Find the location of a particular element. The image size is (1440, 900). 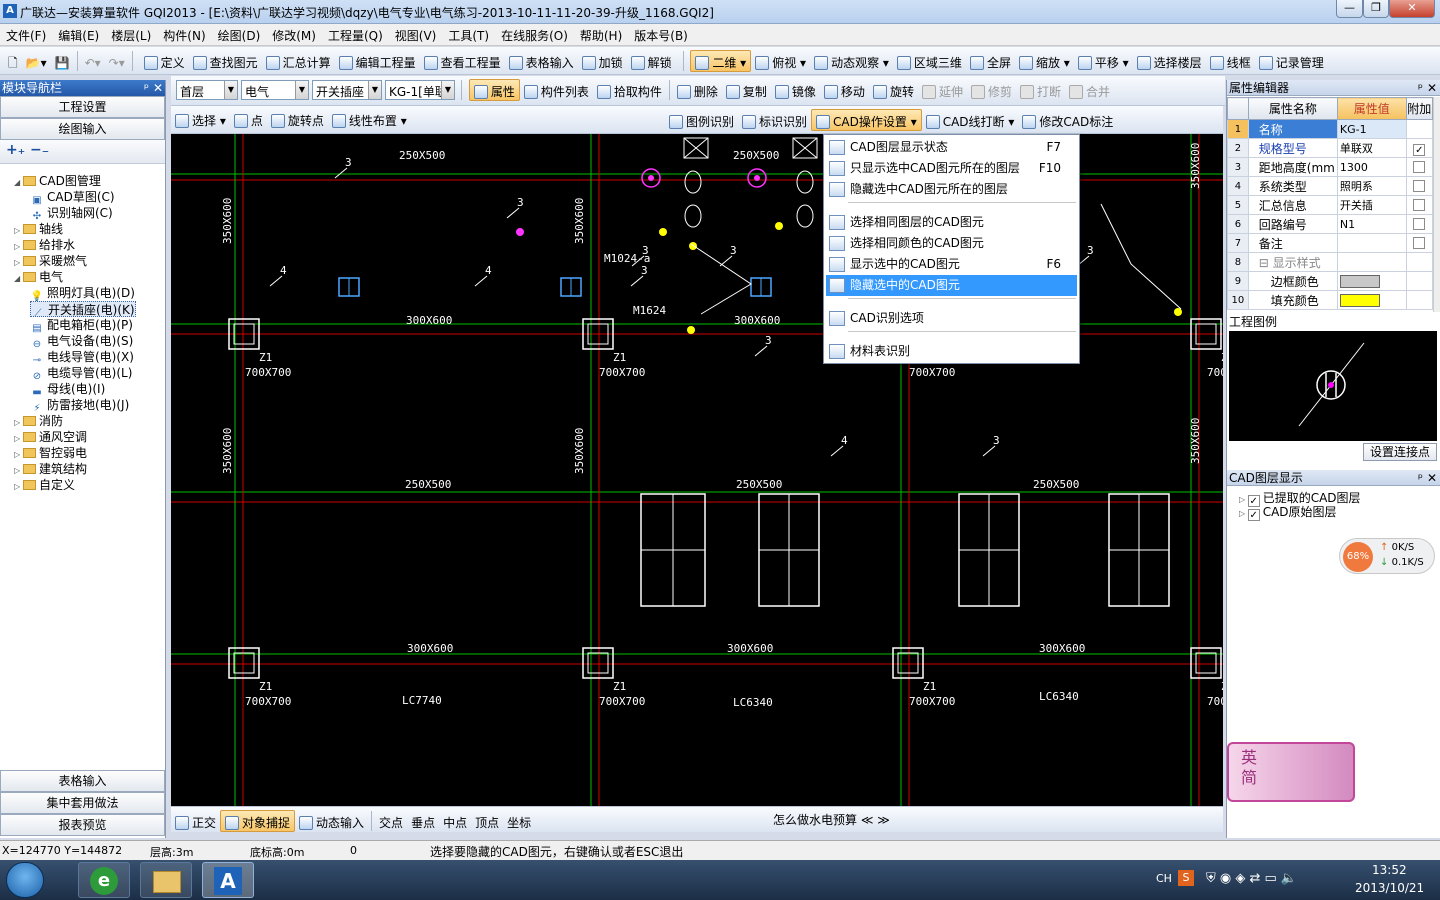

taskbar-ie-icon: e is located at coordinates (104, 880).